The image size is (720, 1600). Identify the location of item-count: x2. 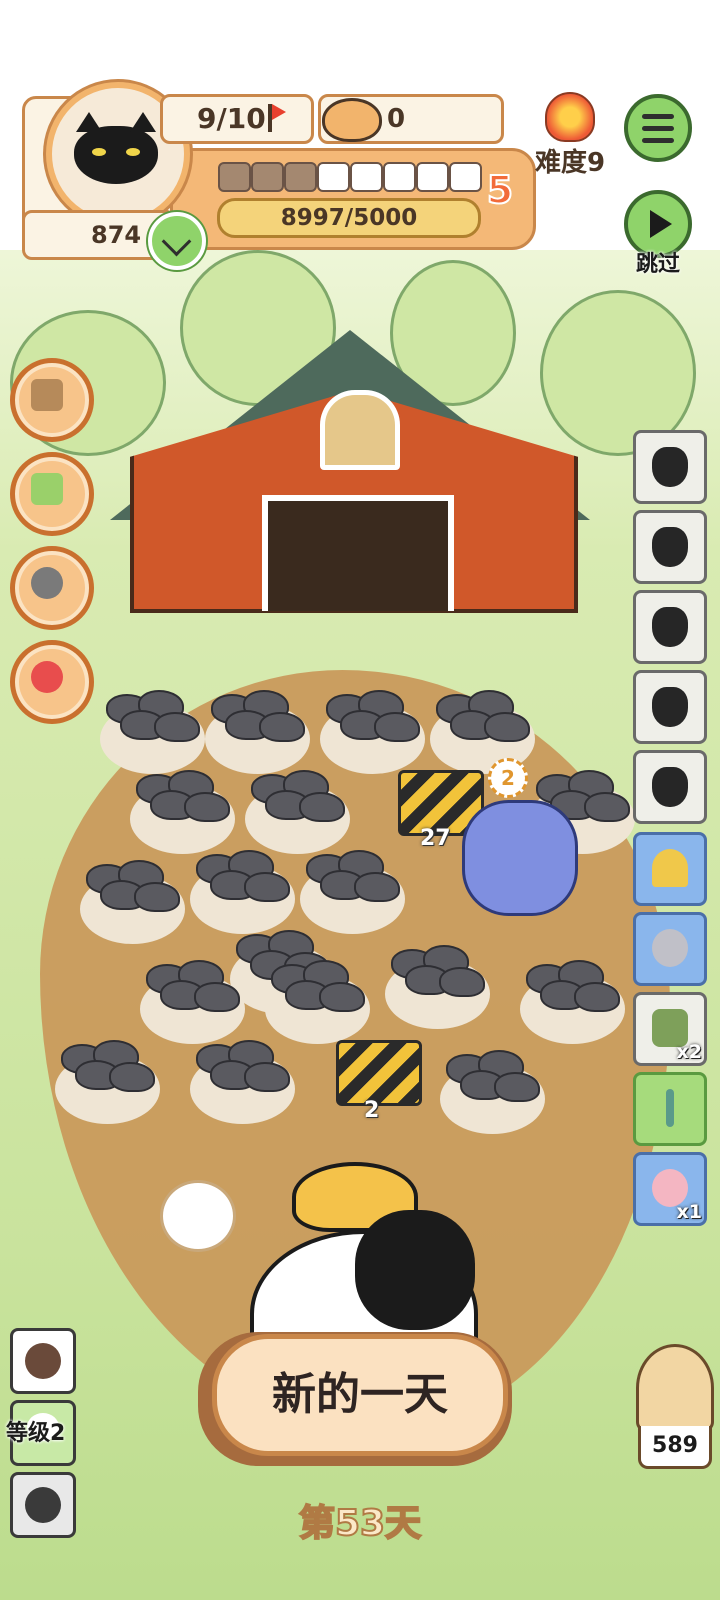
(689, 1052).